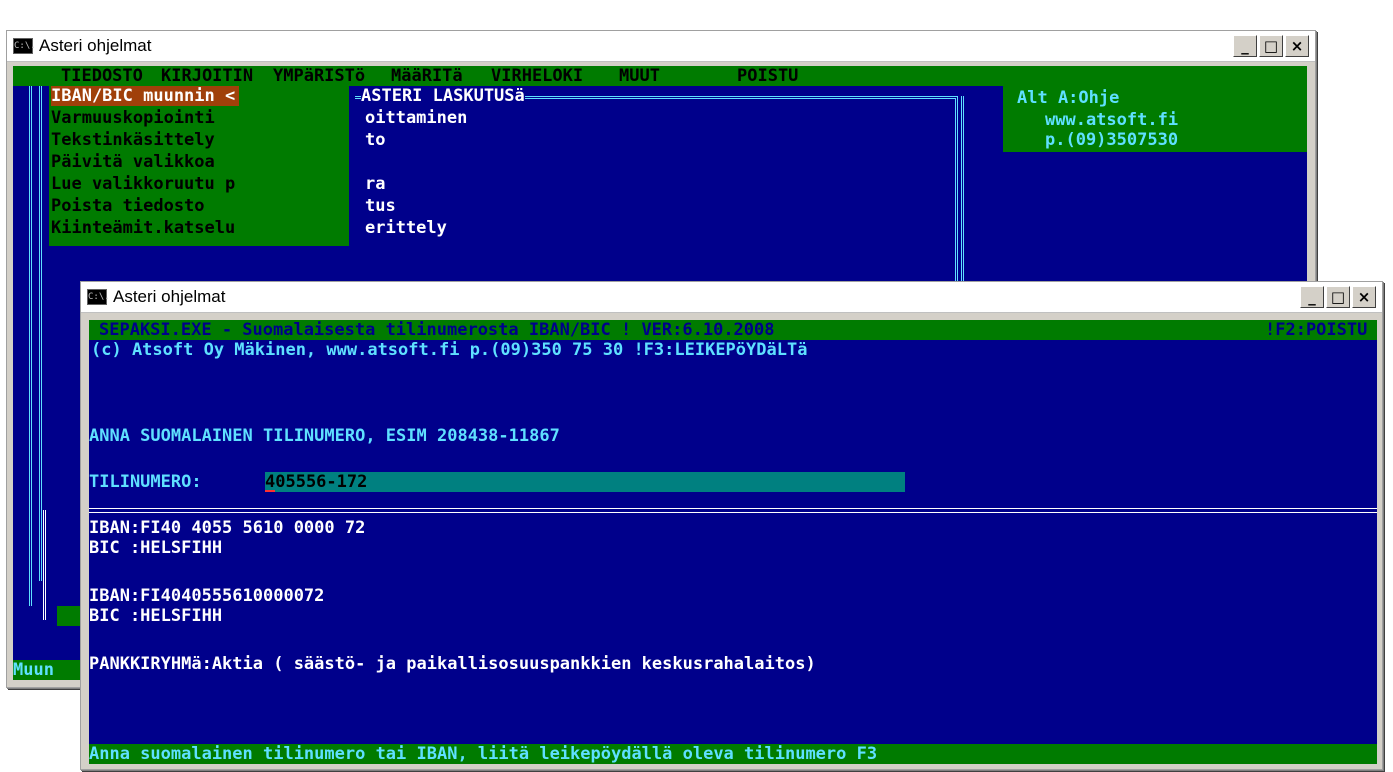 This screenshot has height=772, width=1393. I want to click on bic-2: BIC :HELSFIHH, so click(156, 616).